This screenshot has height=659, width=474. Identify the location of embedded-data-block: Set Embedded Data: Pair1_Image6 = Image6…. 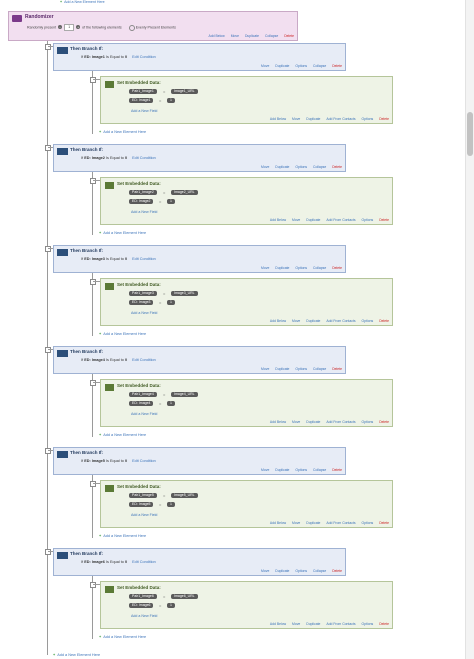
(246, 605).